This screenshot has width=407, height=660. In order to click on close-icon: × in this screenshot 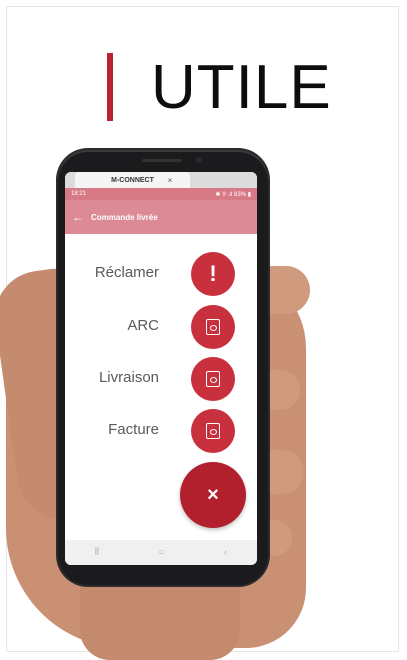, I will do `click(213, 494)`.